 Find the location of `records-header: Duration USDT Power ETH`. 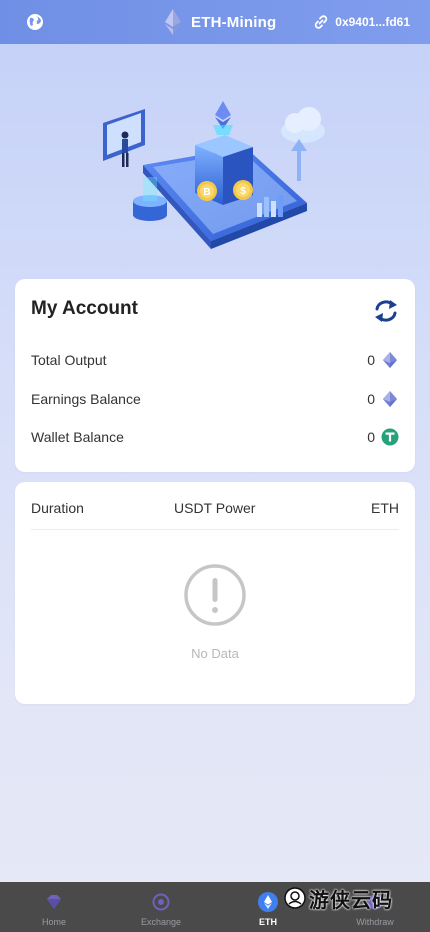

records-header: Duration USDT Power ETH is located at coordinates (215, 510).